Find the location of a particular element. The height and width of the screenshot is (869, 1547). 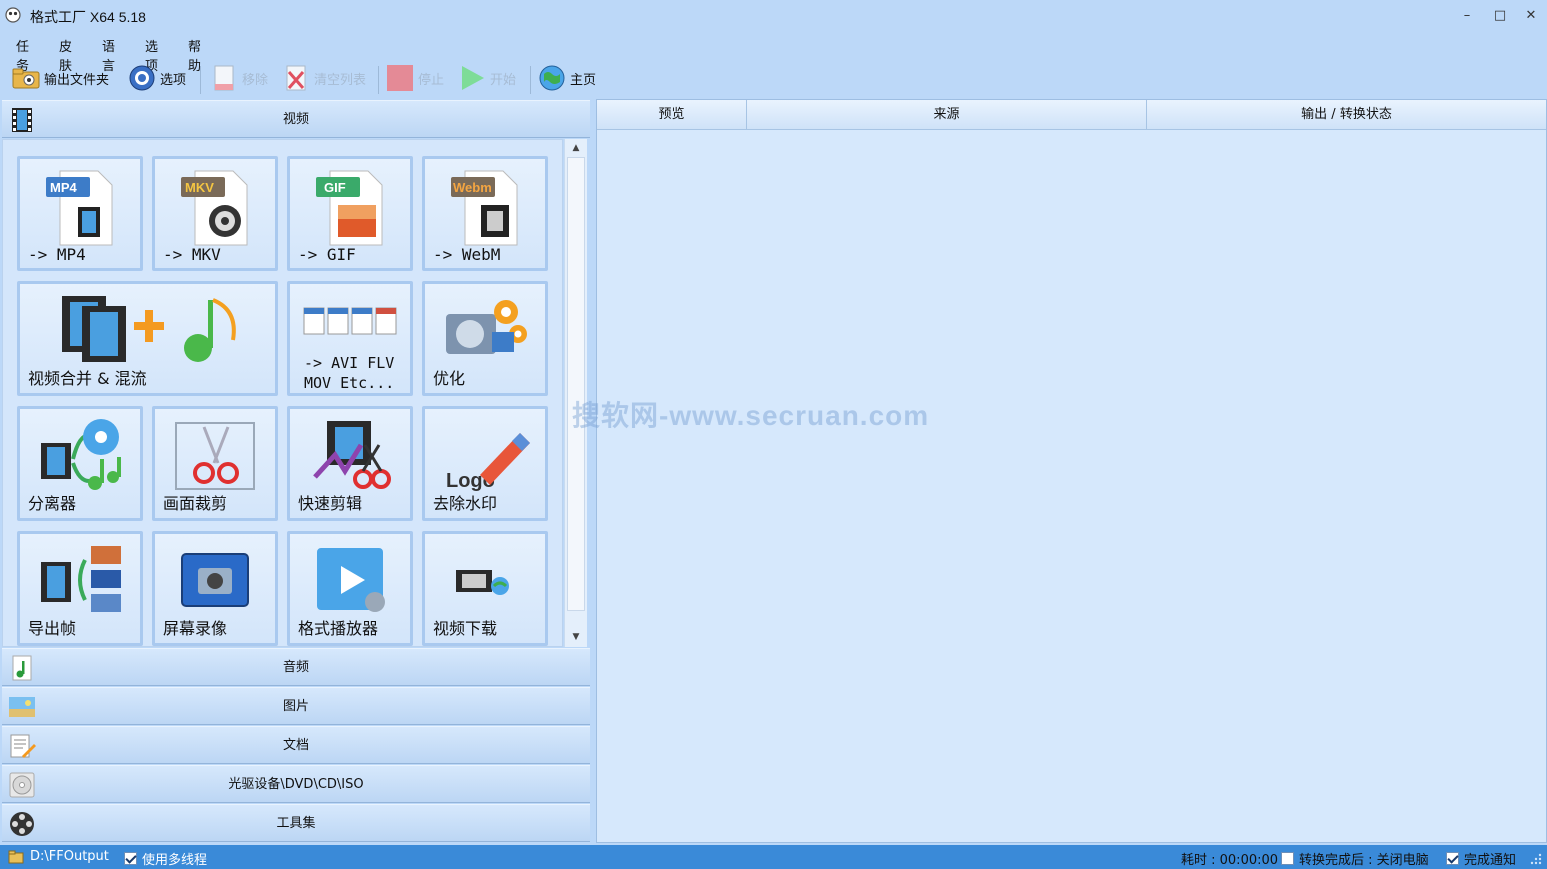

multithread-checkbox is located at coordinates (130, 858).